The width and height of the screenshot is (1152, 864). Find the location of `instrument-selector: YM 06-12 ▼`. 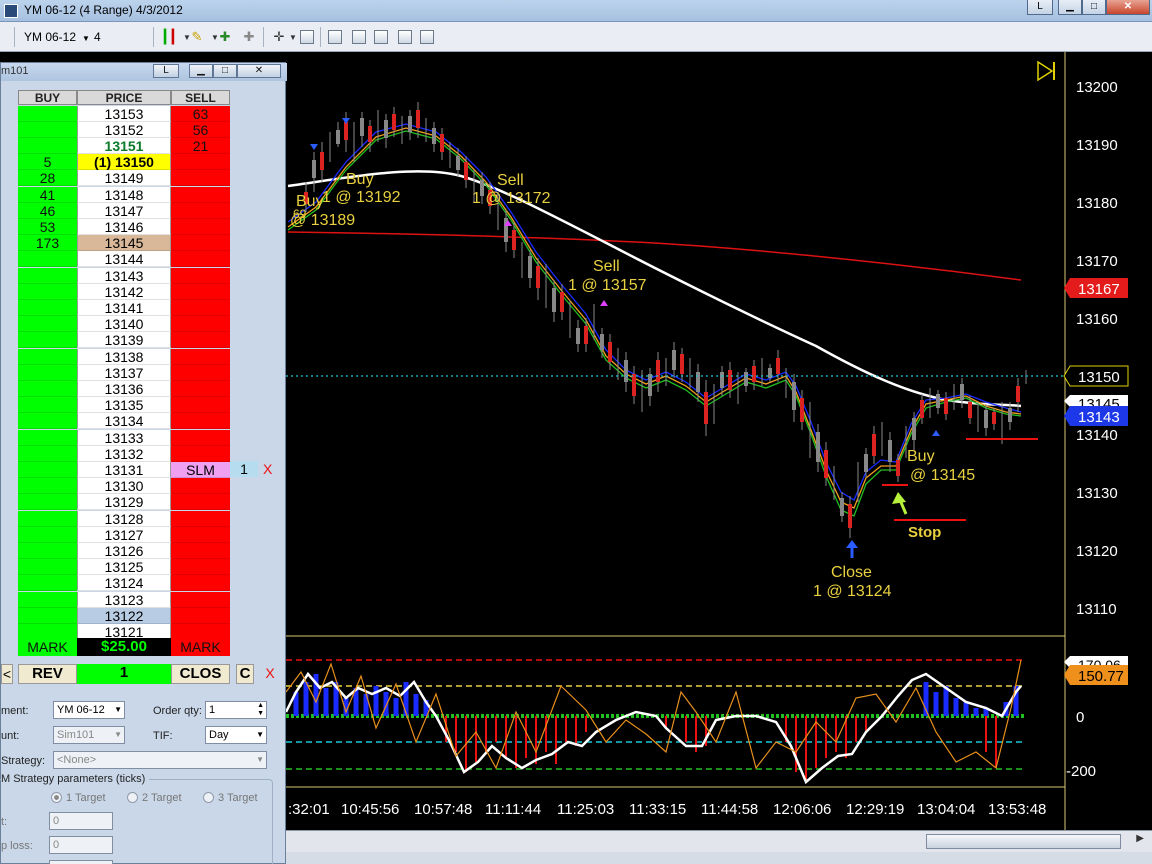

instrument-selector: YM 06-12 ▼ is located at coordinates (55, 37).